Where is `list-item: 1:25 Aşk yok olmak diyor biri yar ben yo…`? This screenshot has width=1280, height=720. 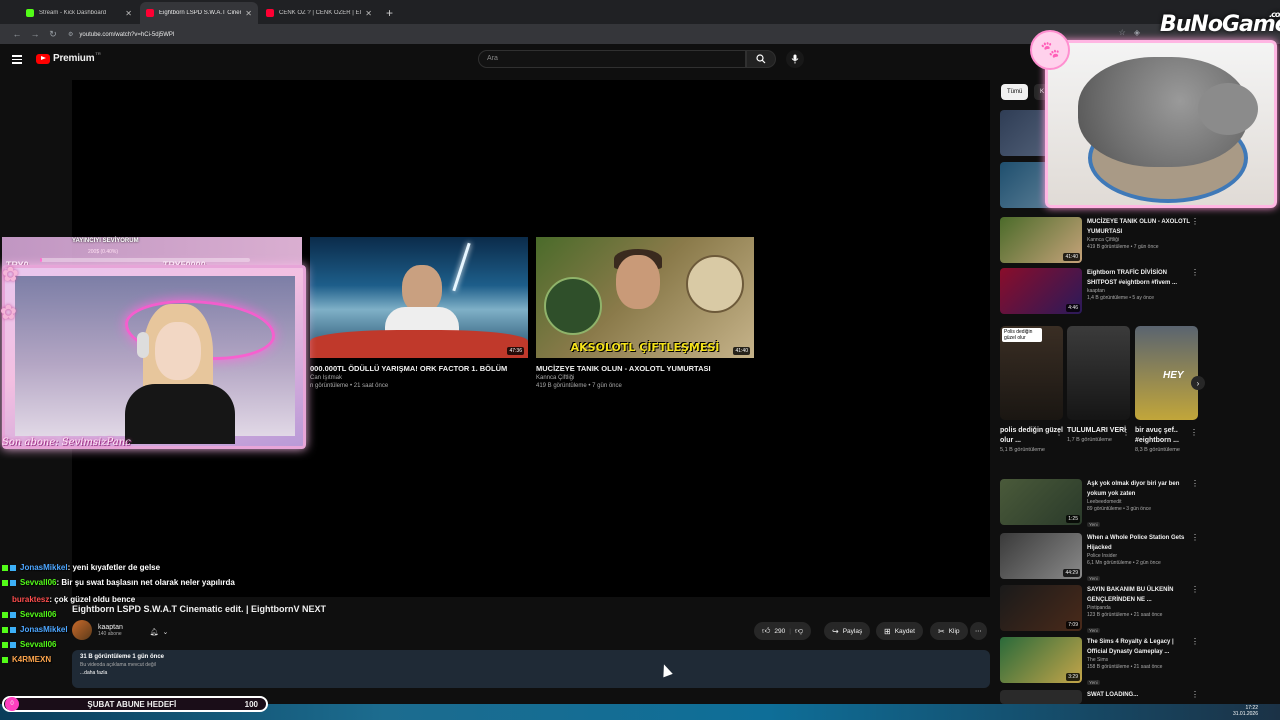 list-item: 1:25 Aşk yok olmak diyor biri yar ben yo… is located at coordinates (1102, 505).